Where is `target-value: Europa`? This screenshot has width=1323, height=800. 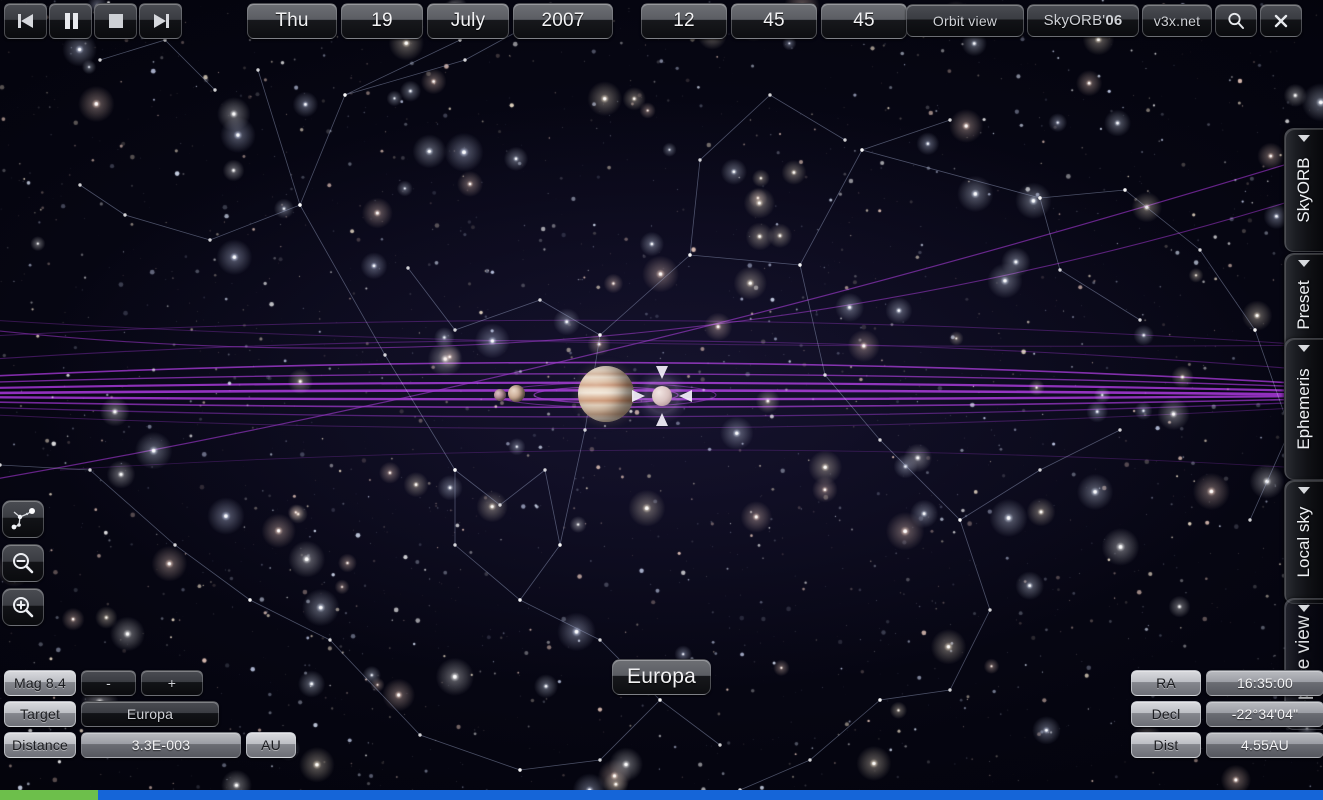
target-value: Europa is located at coordinates (150, 714).